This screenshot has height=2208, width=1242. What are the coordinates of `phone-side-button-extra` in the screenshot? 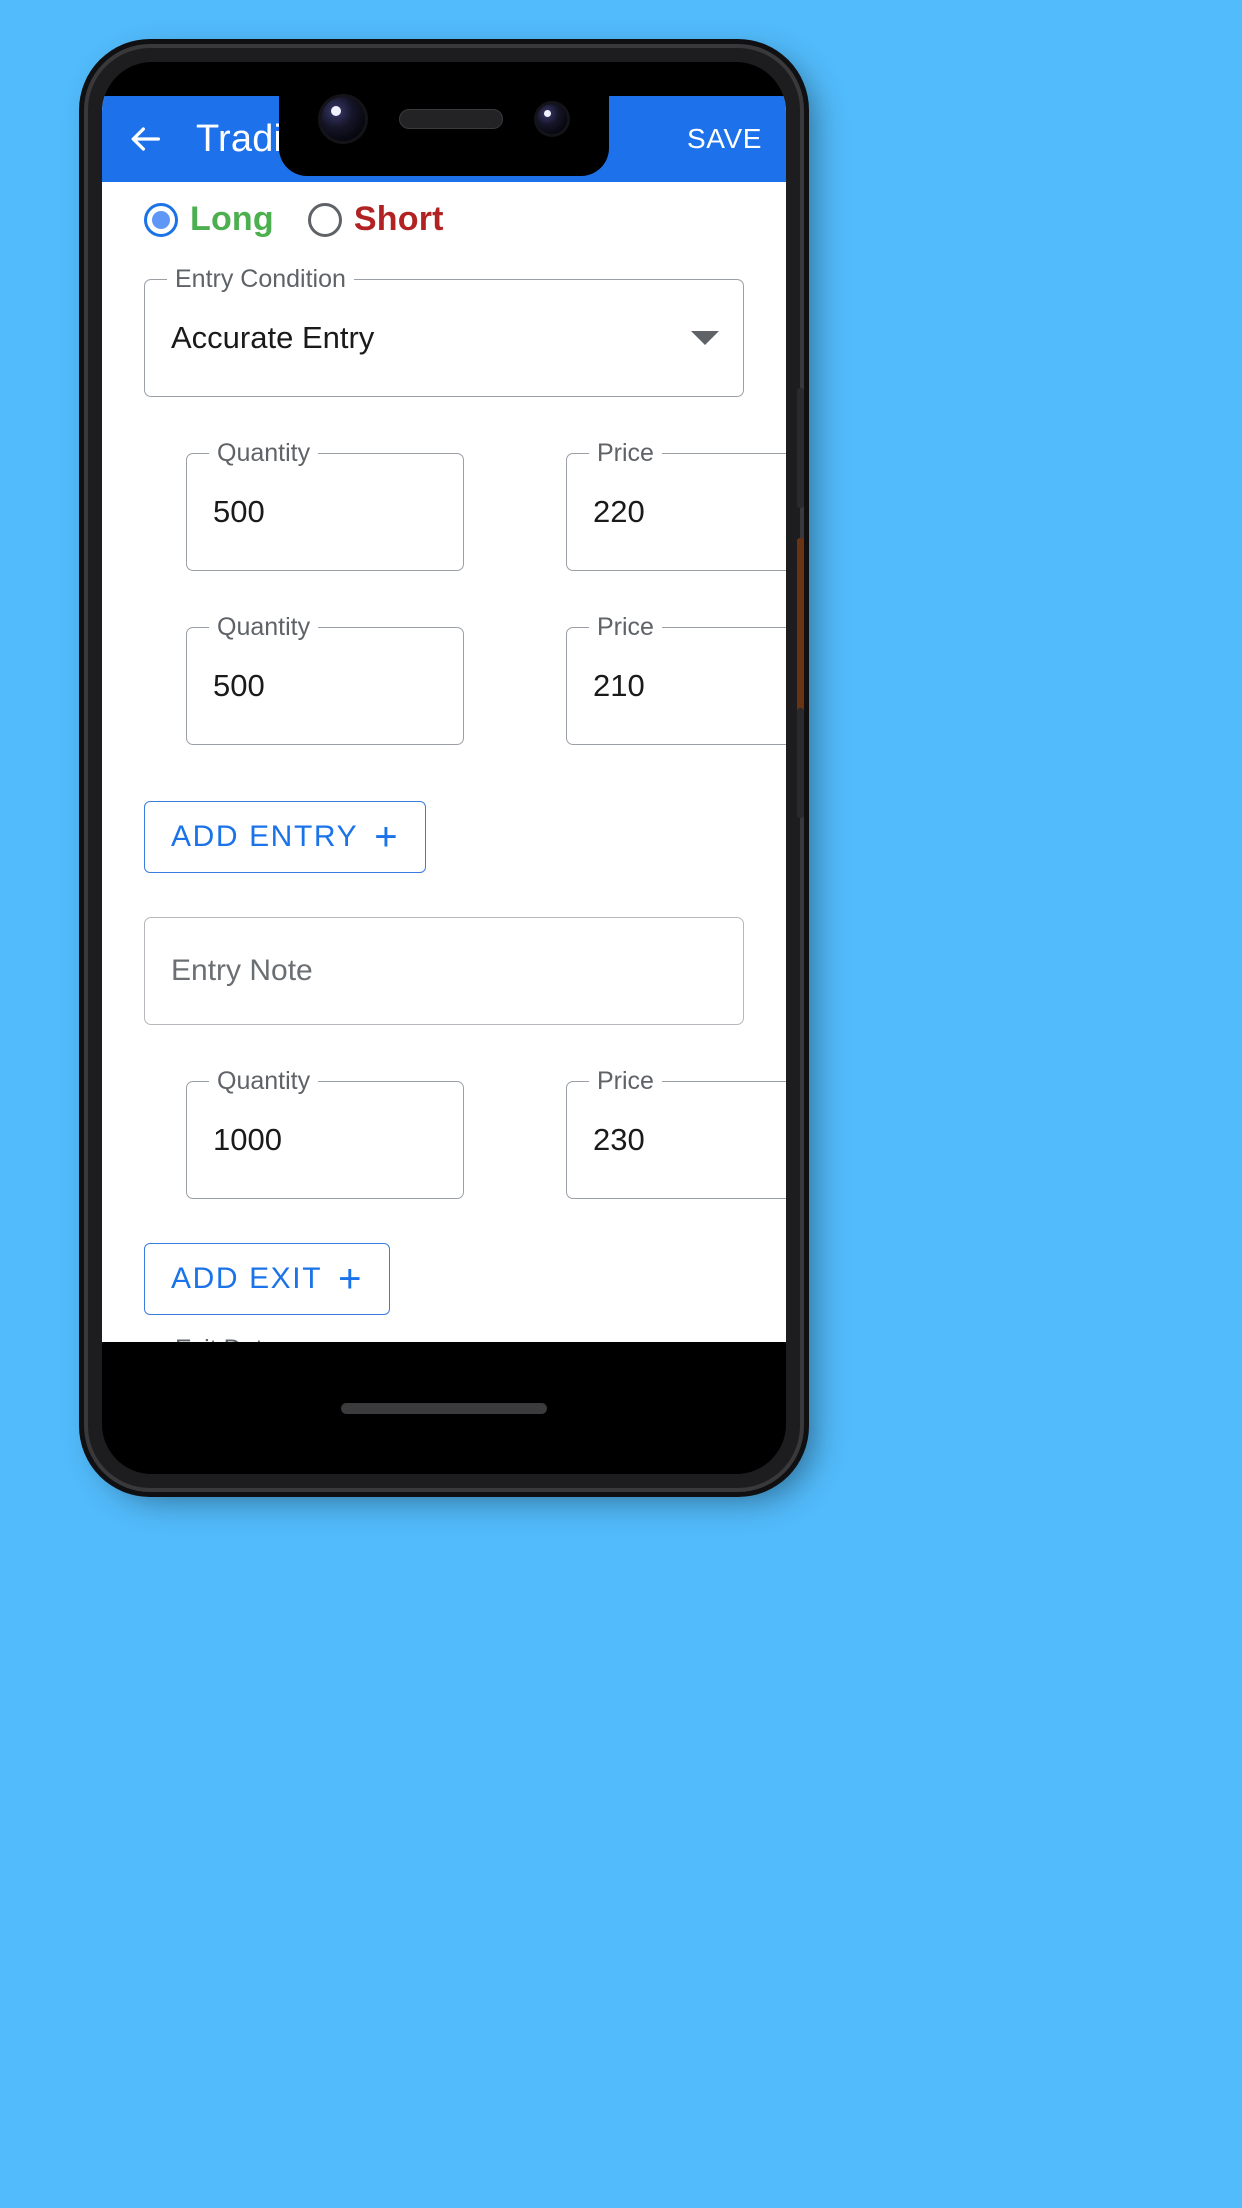 It's located at (800, 763).